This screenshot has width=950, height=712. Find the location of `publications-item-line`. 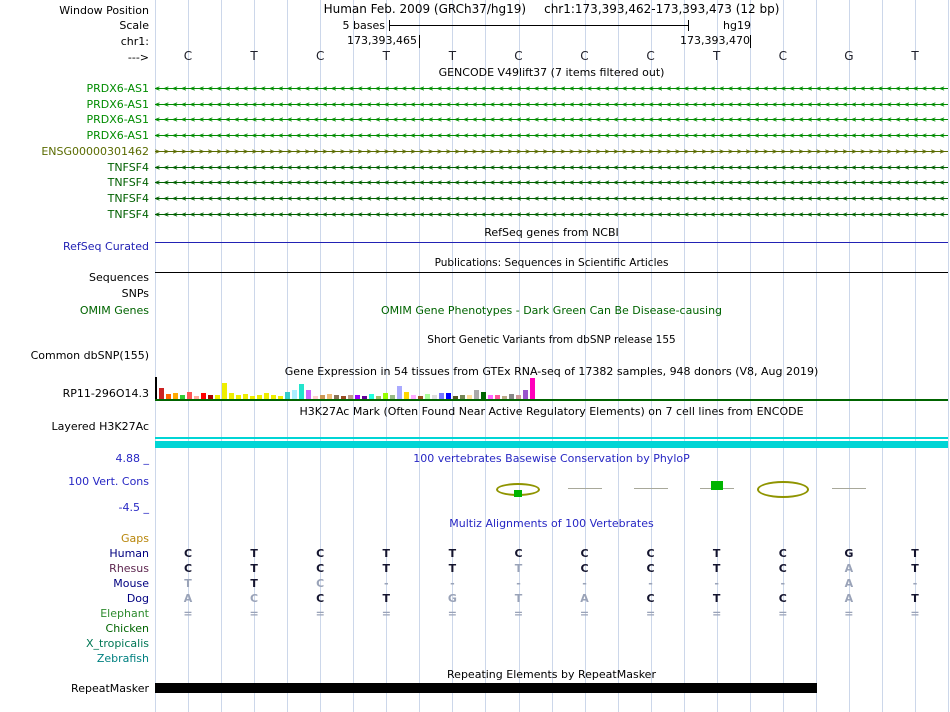

publications-item-line is located at coordinates (551, 272).